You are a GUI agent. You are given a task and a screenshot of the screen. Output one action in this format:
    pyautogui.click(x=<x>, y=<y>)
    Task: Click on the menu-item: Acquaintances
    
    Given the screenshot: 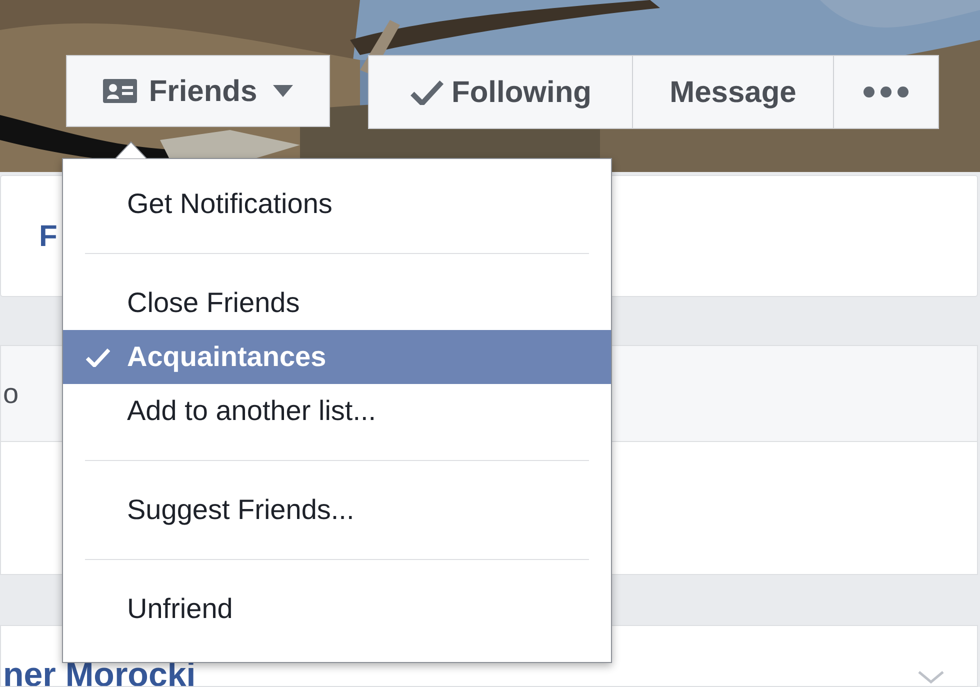 What is the action you would take?
    pyautogui.click(x=337, y=357)
    